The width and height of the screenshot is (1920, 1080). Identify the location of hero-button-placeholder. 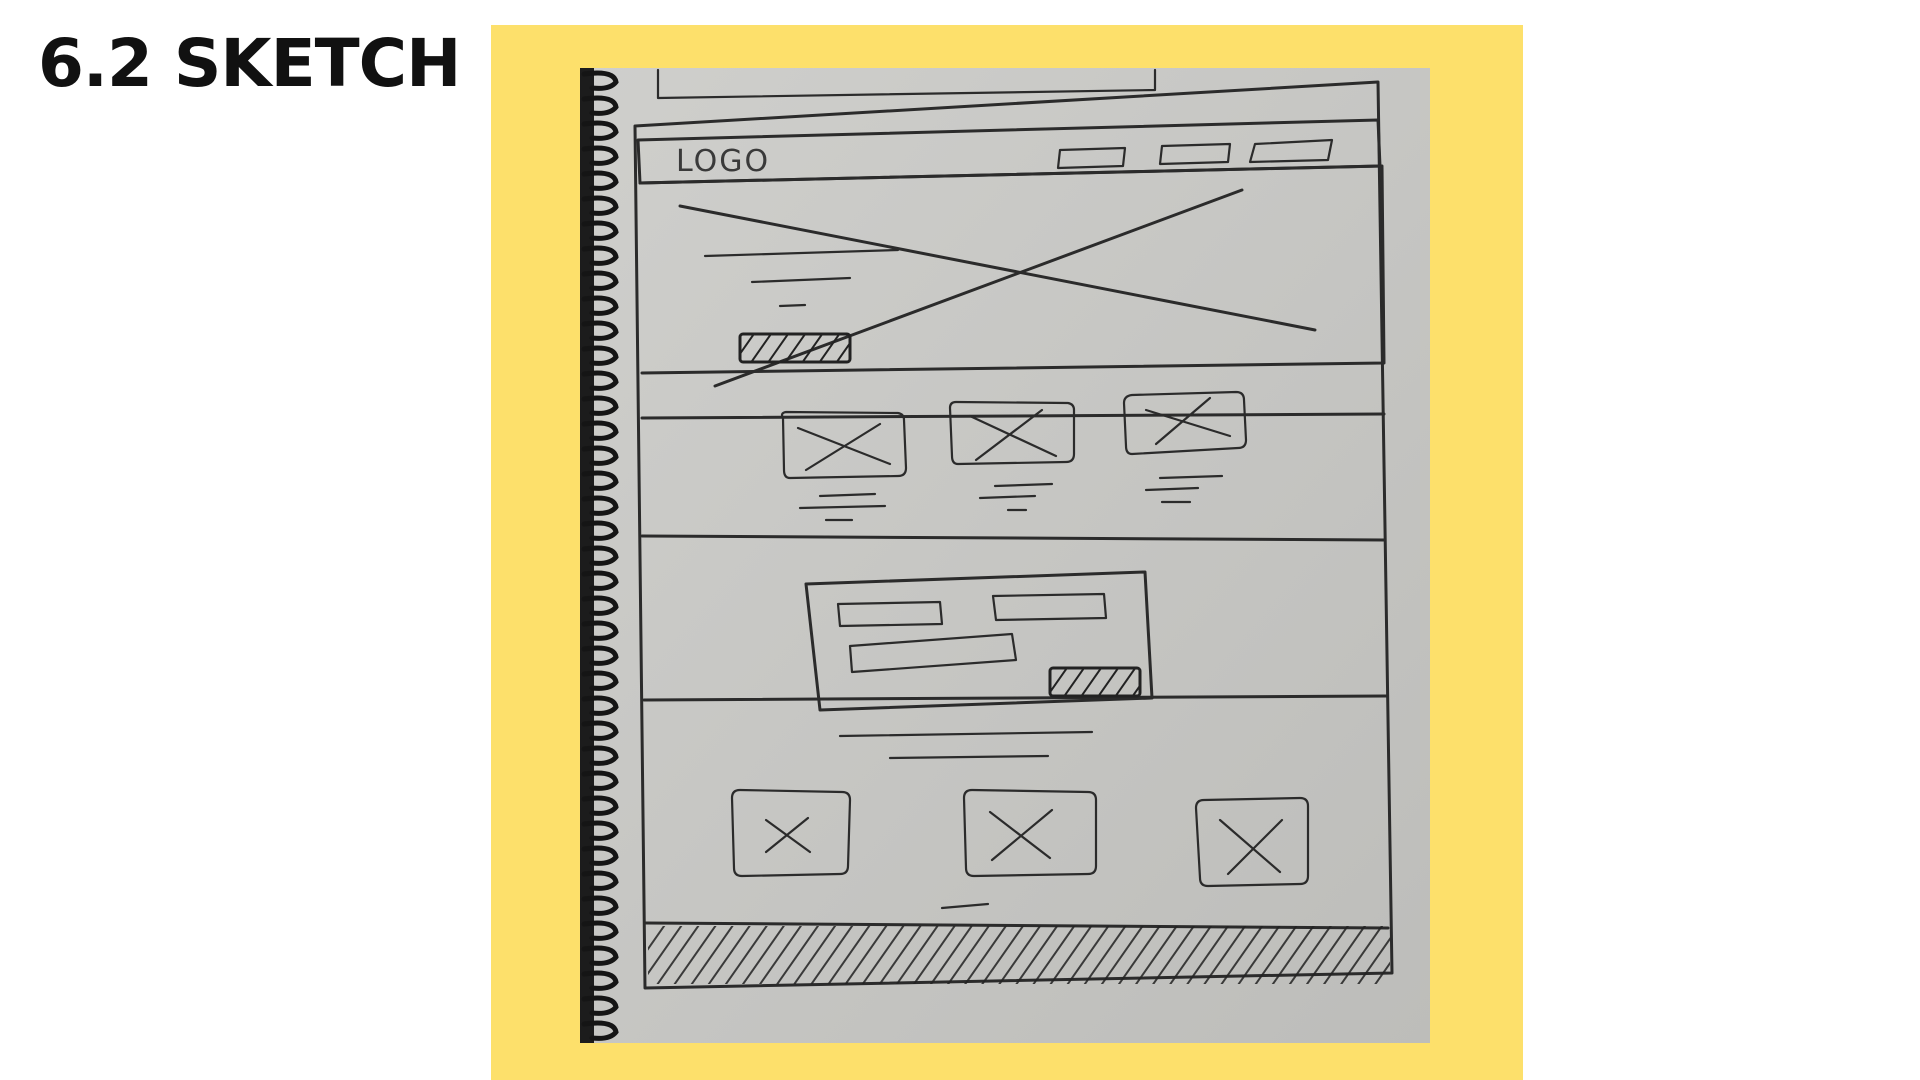
(795, 348).